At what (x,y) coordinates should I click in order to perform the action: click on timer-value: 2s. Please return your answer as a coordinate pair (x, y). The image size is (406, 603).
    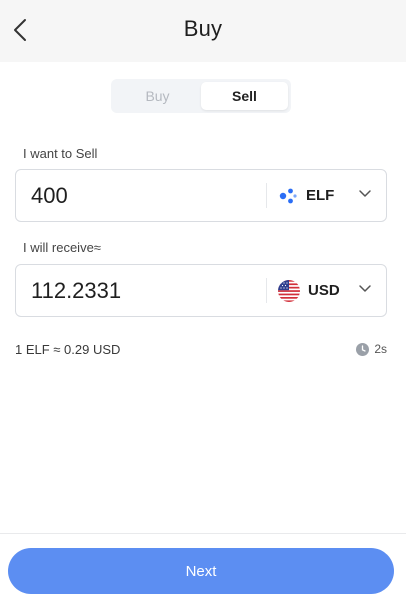
    Looking at the image, I should click on (380, 349).